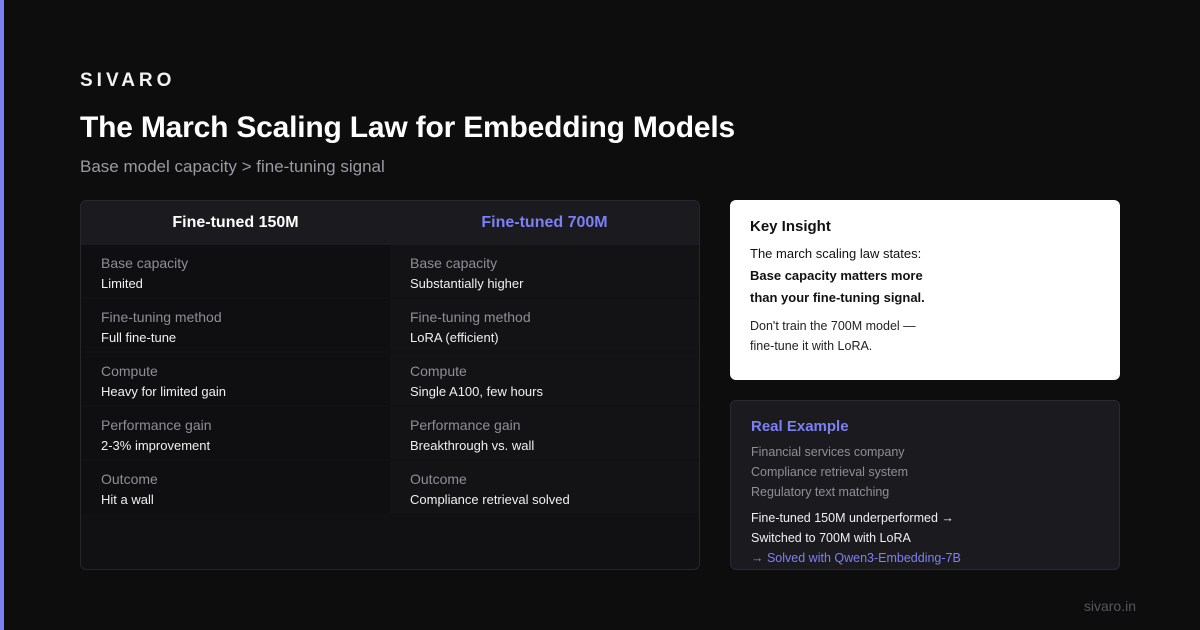 This screenshot has height=630, width=1200. I want to click on insight-emphasis: than your fine-tuning signal., so click(837, 297).